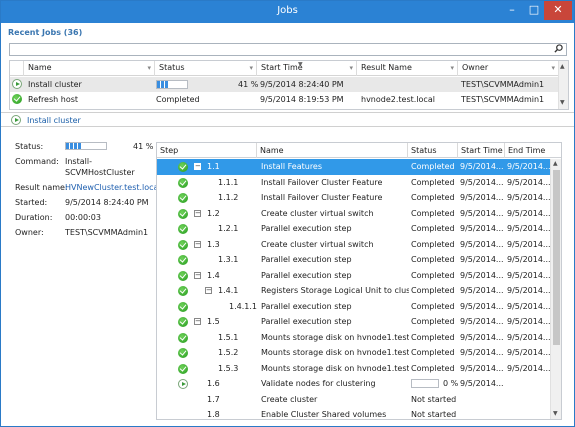 Image resolution: width=575 pixels, height=427 pixels. What do you see at coordinates (302, 99) in the screenshot?
I see `job-start-time: 9/5/2014 8:19:53 PM` at bounding box center [302, 99].